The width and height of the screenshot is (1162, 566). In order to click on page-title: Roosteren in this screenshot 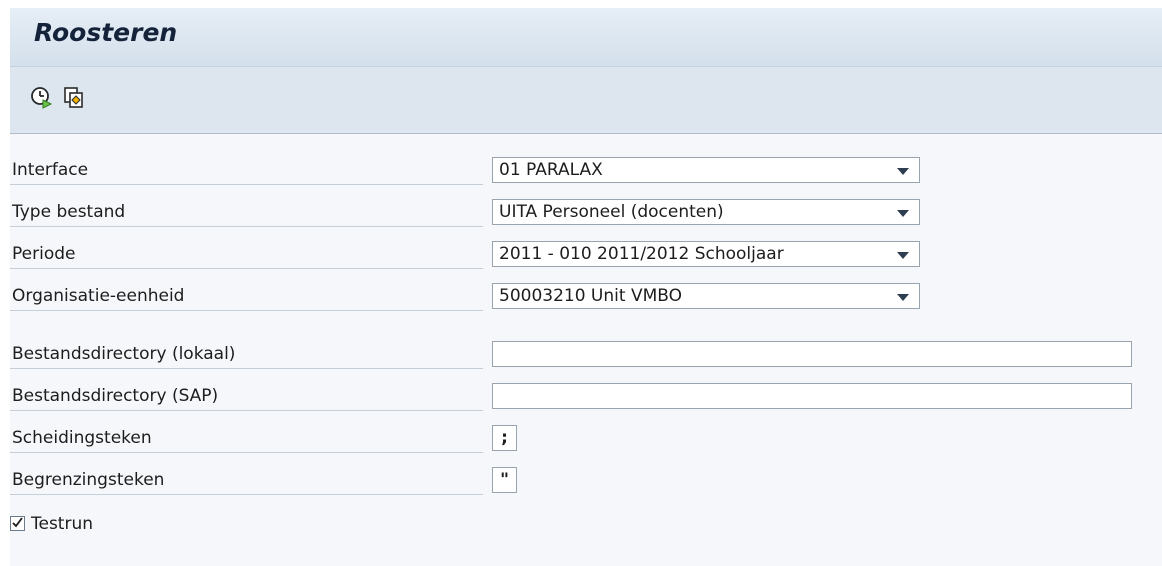, I will do `click(106, 32)`.